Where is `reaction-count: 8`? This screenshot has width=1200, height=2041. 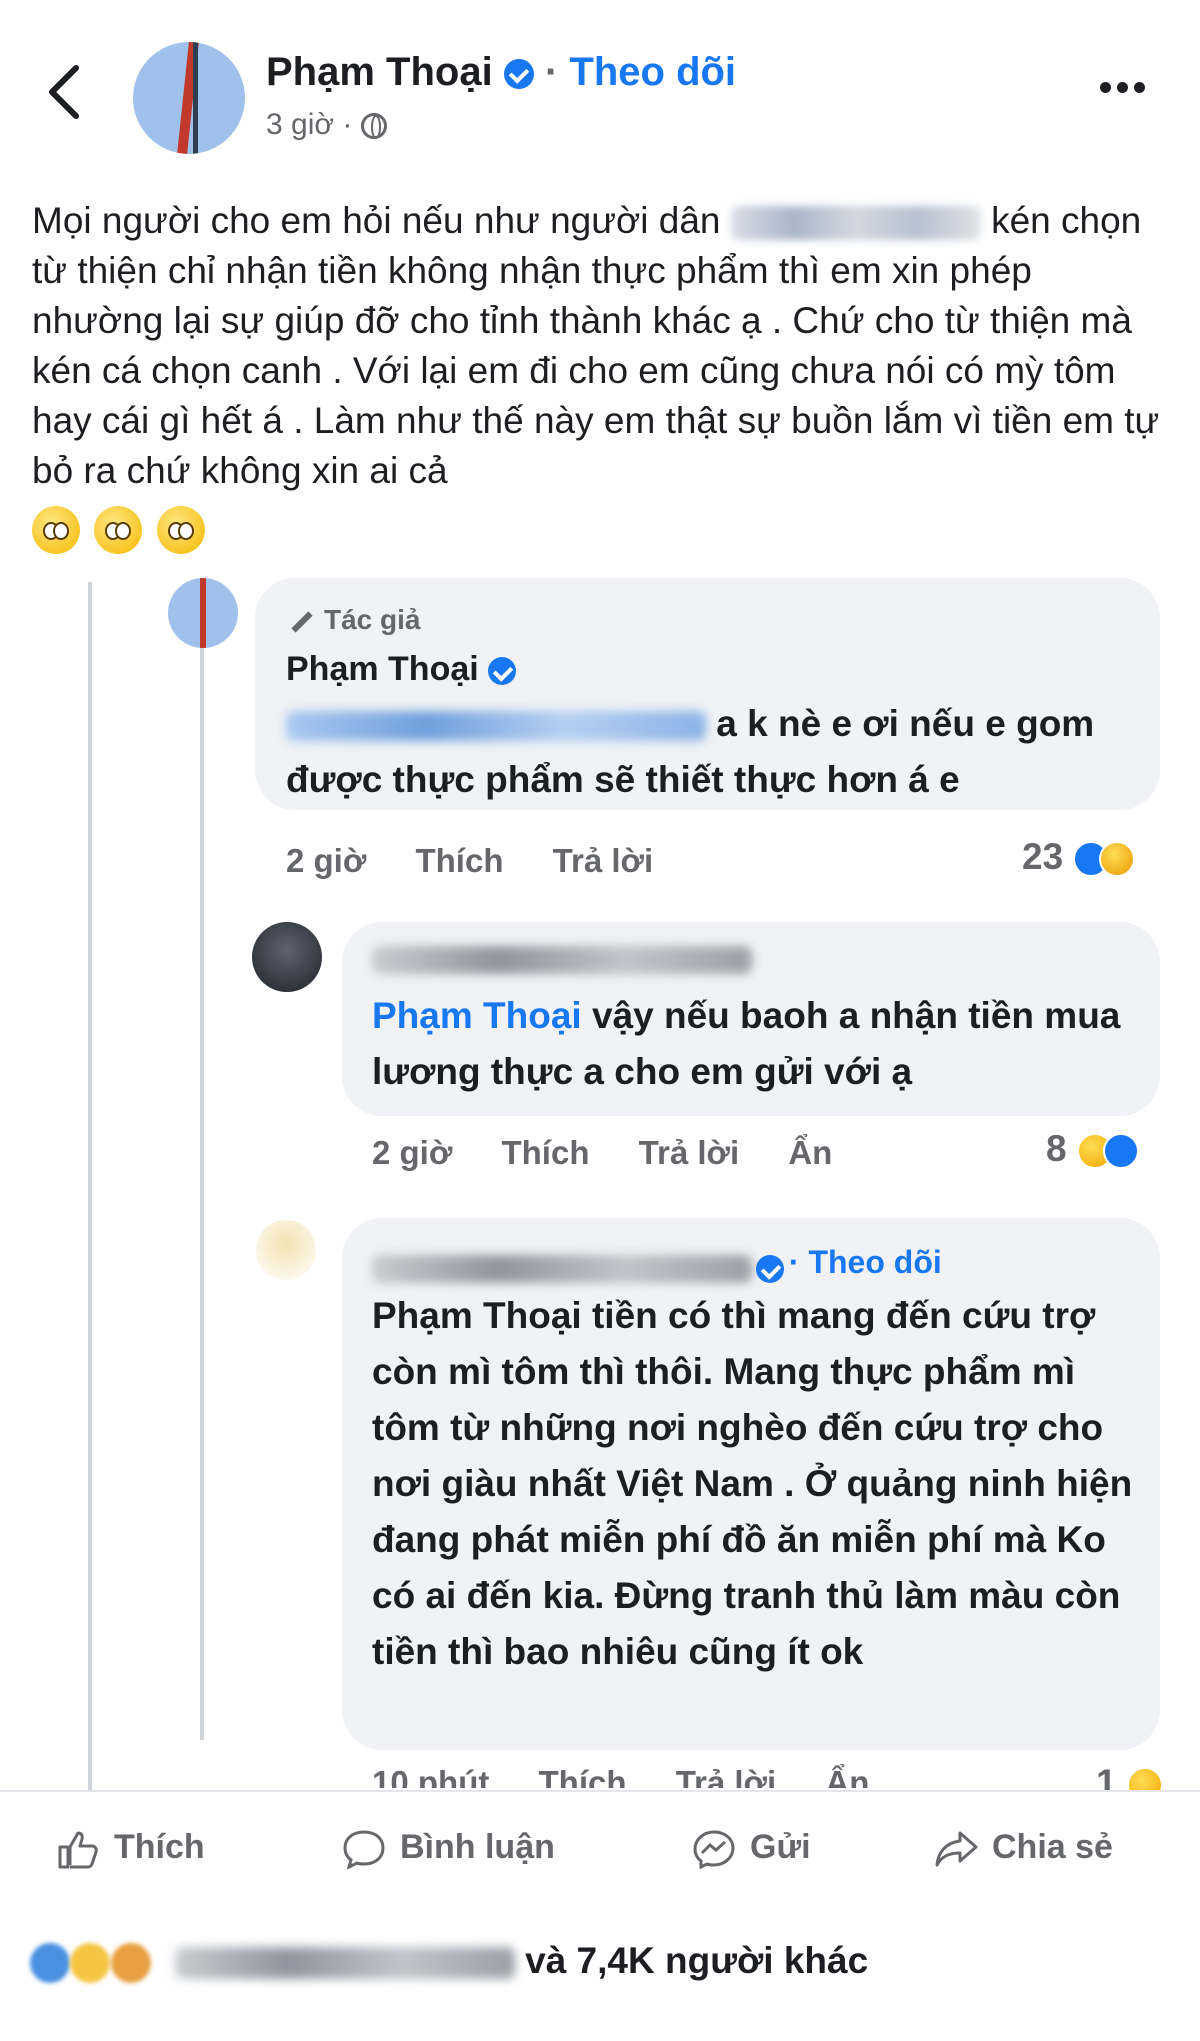 reaction-count: 8 is located at coordinates (1092, 1149).